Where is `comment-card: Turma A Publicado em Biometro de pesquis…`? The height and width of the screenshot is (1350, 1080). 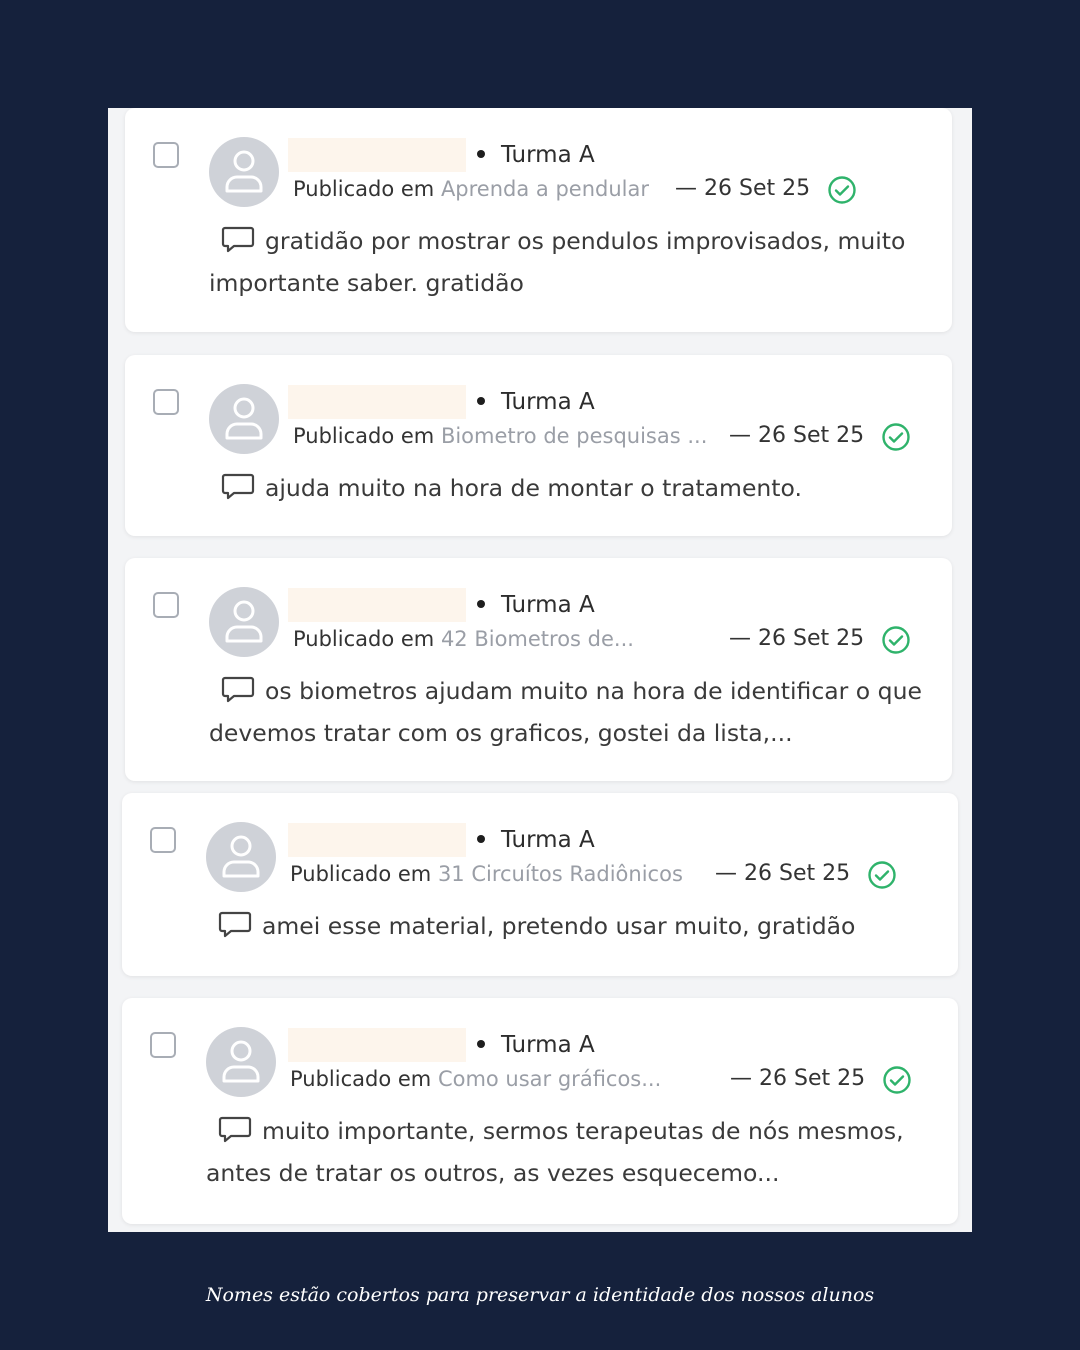 comment-card: Turma A Publicado em Biometro de pesquis… is located at coordinates (538, 445).